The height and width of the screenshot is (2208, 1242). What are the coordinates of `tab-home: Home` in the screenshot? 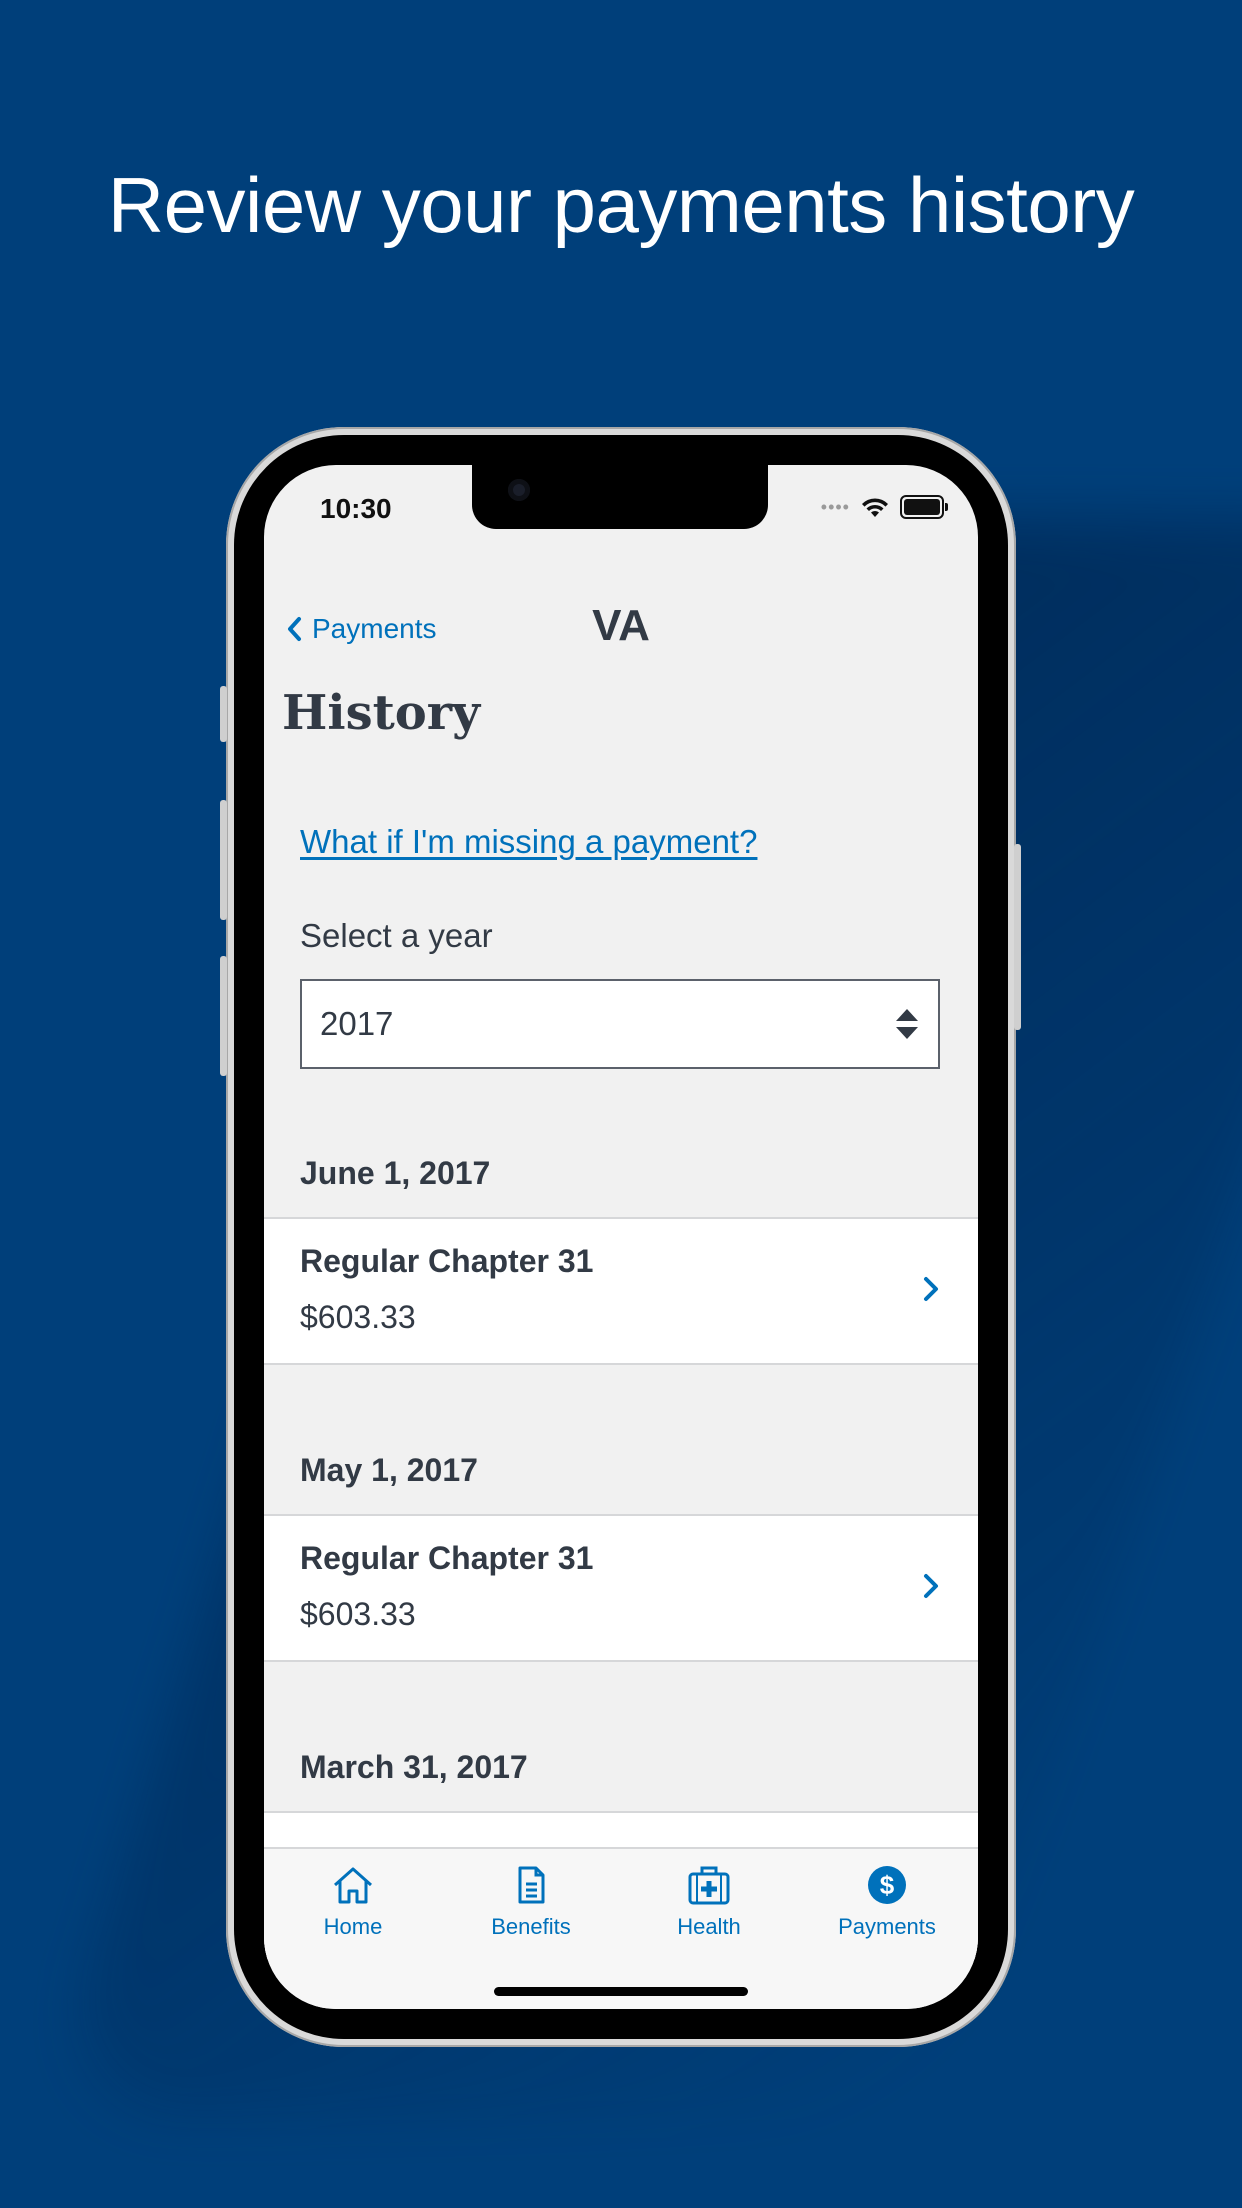 It's located at (353, 1902).